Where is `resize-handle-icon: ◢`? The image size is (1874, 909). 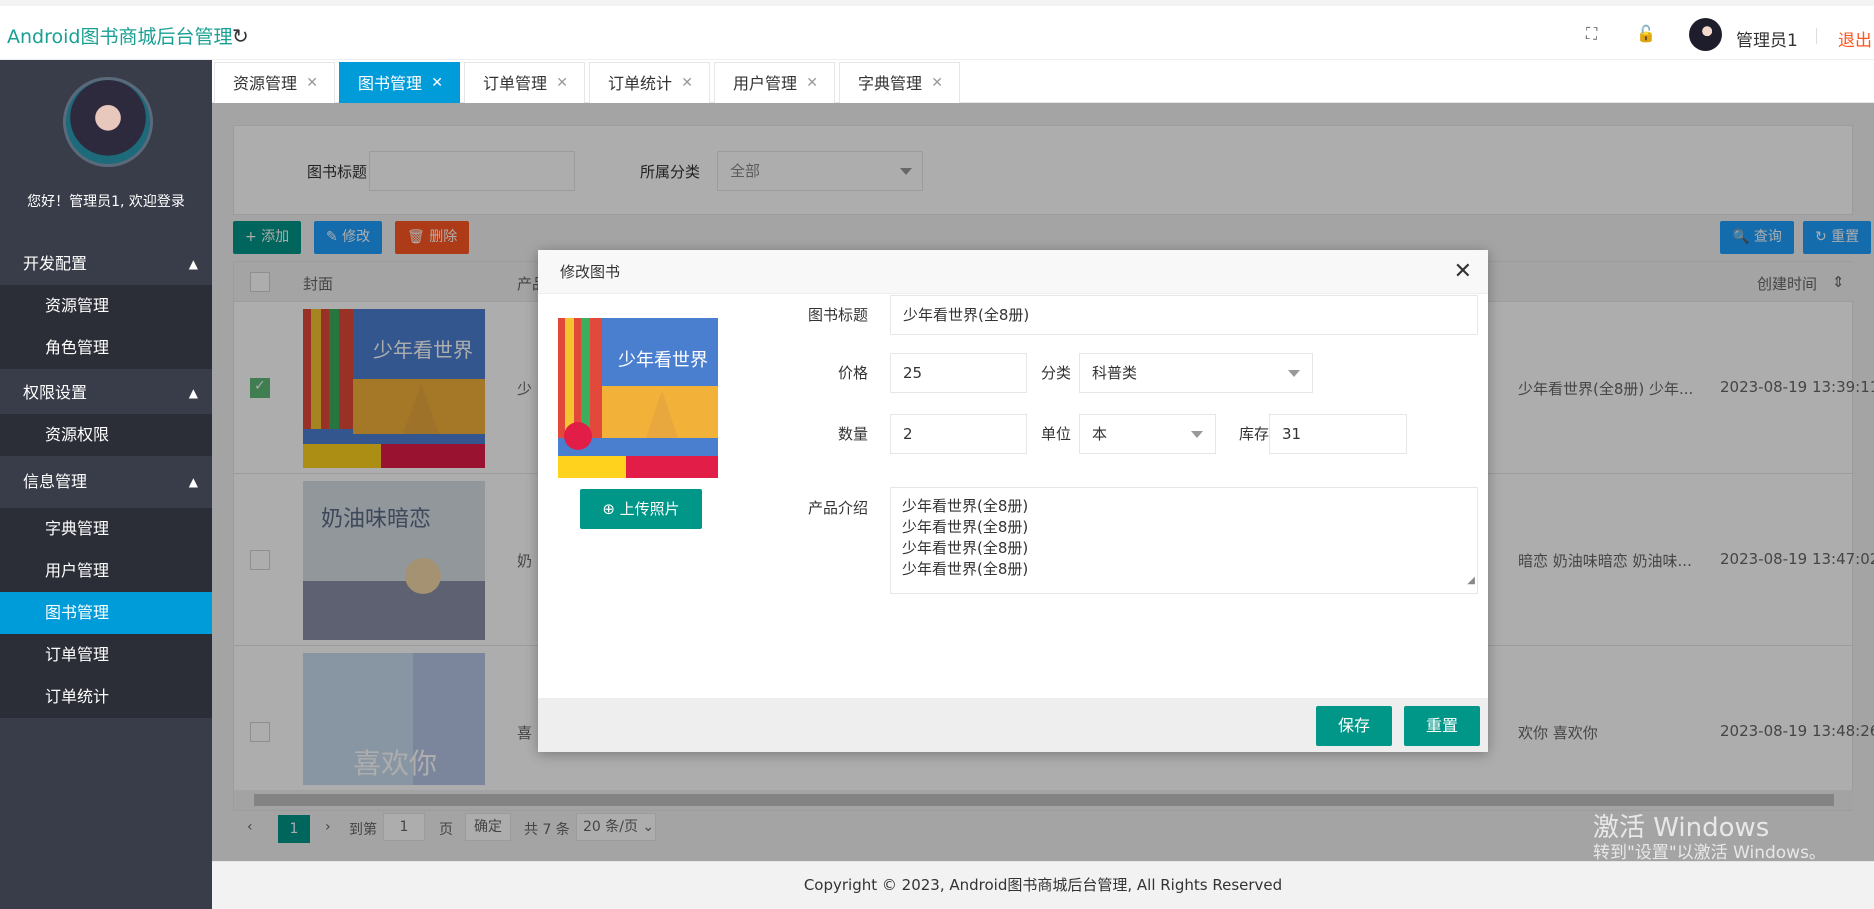 resize-handle-icon: ◢ is located at coordinates (1471, 580).